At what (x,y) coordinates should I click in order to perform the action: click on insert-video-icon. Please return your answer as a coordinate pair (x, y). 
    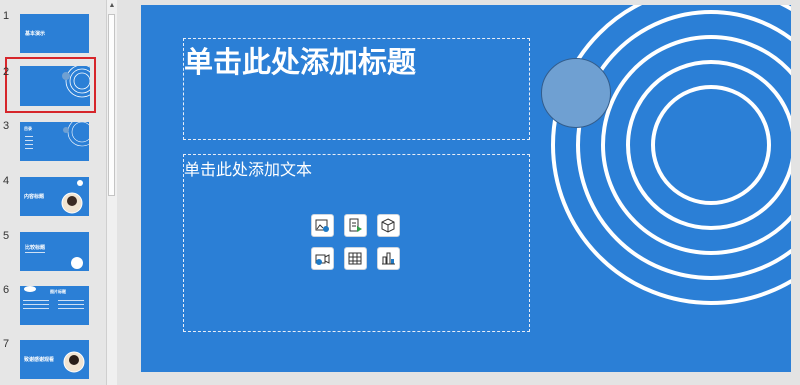
    Looking at the image, I should click on (322, 259).